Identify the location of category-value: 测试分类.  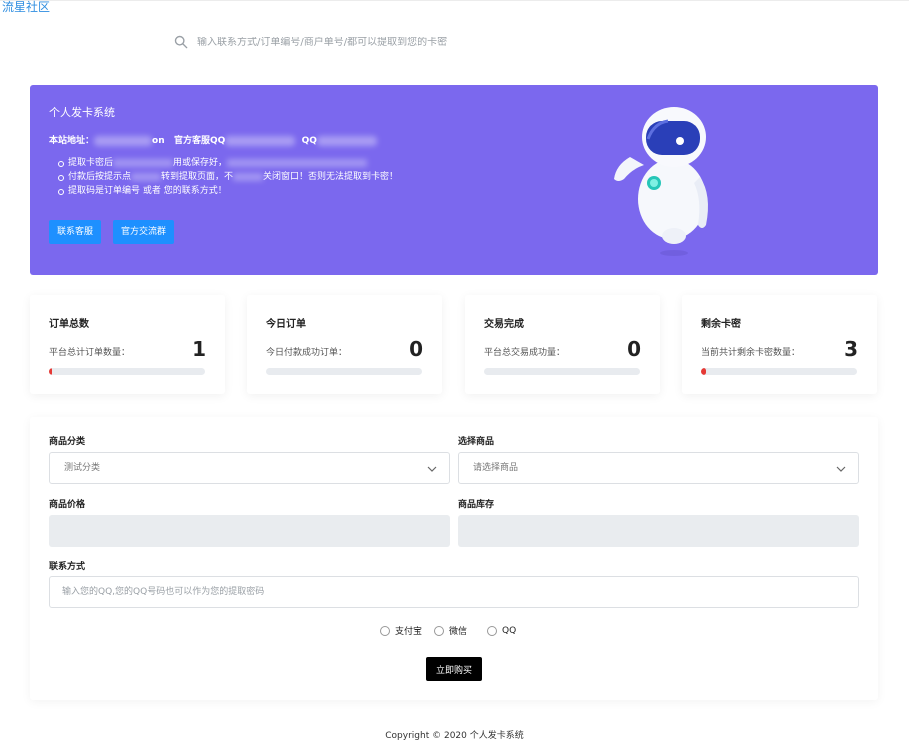
(82, 468).